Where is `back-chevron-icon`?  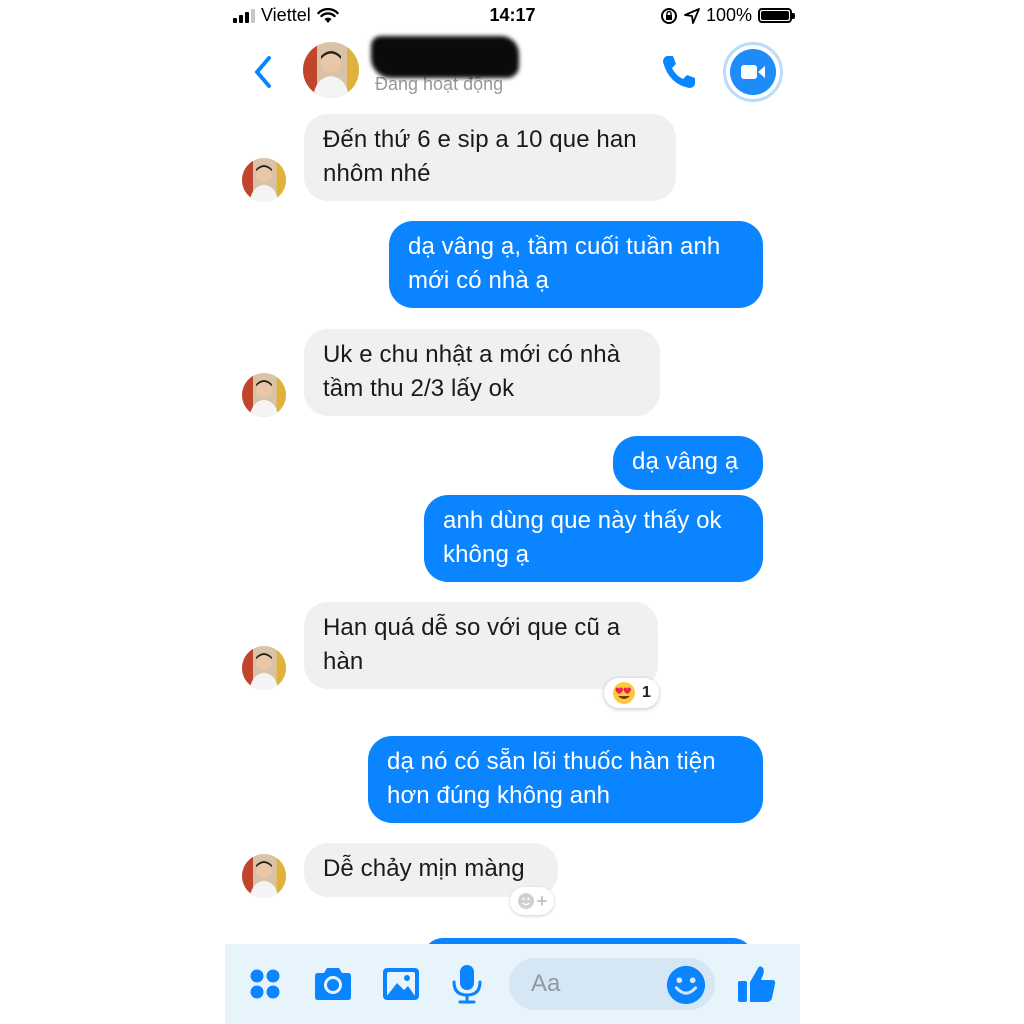
back-chevron-icon is located at coordinates (264, 72).